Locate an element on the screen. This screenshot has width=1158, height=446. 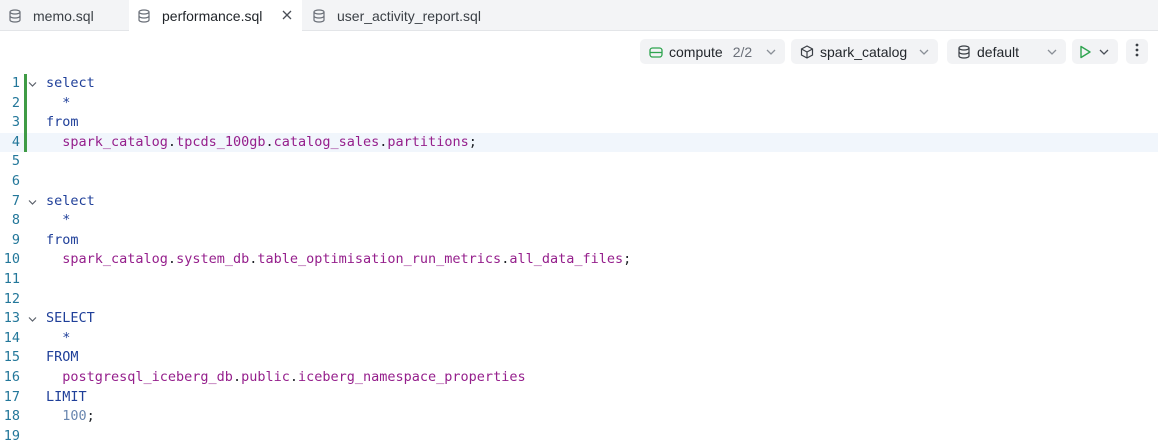
code-line: 14 * is located at coordinates (579, 339).